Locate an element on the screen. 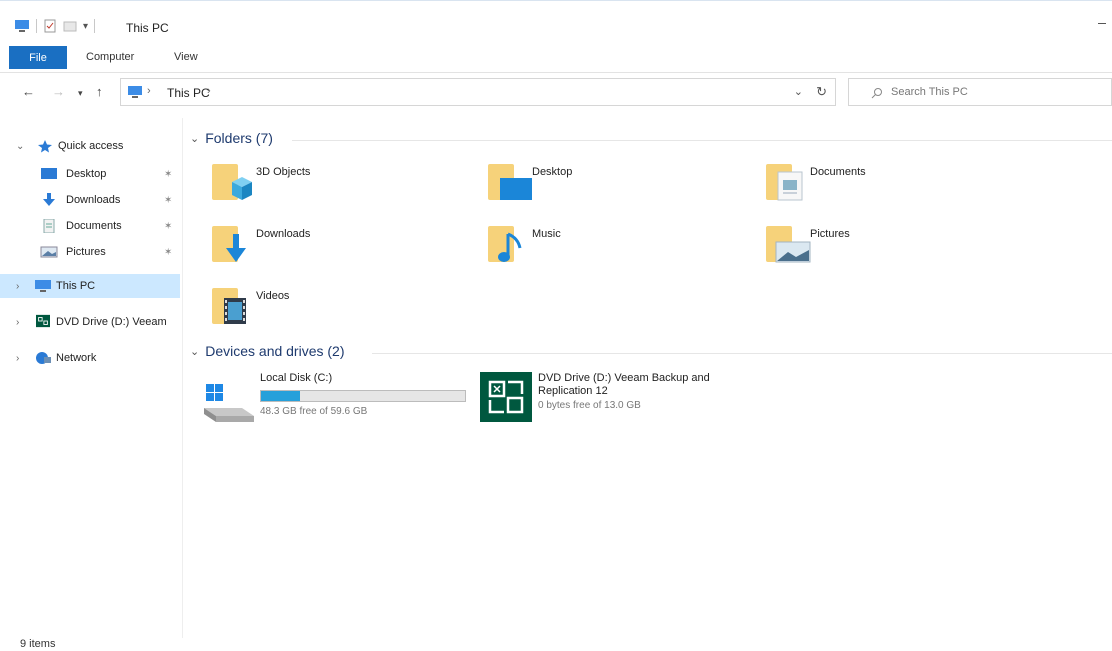 The width and height of the screenshot is (1112, 651). devices-group-label: Devices and drives (2) is located at coordinates (275, 351).